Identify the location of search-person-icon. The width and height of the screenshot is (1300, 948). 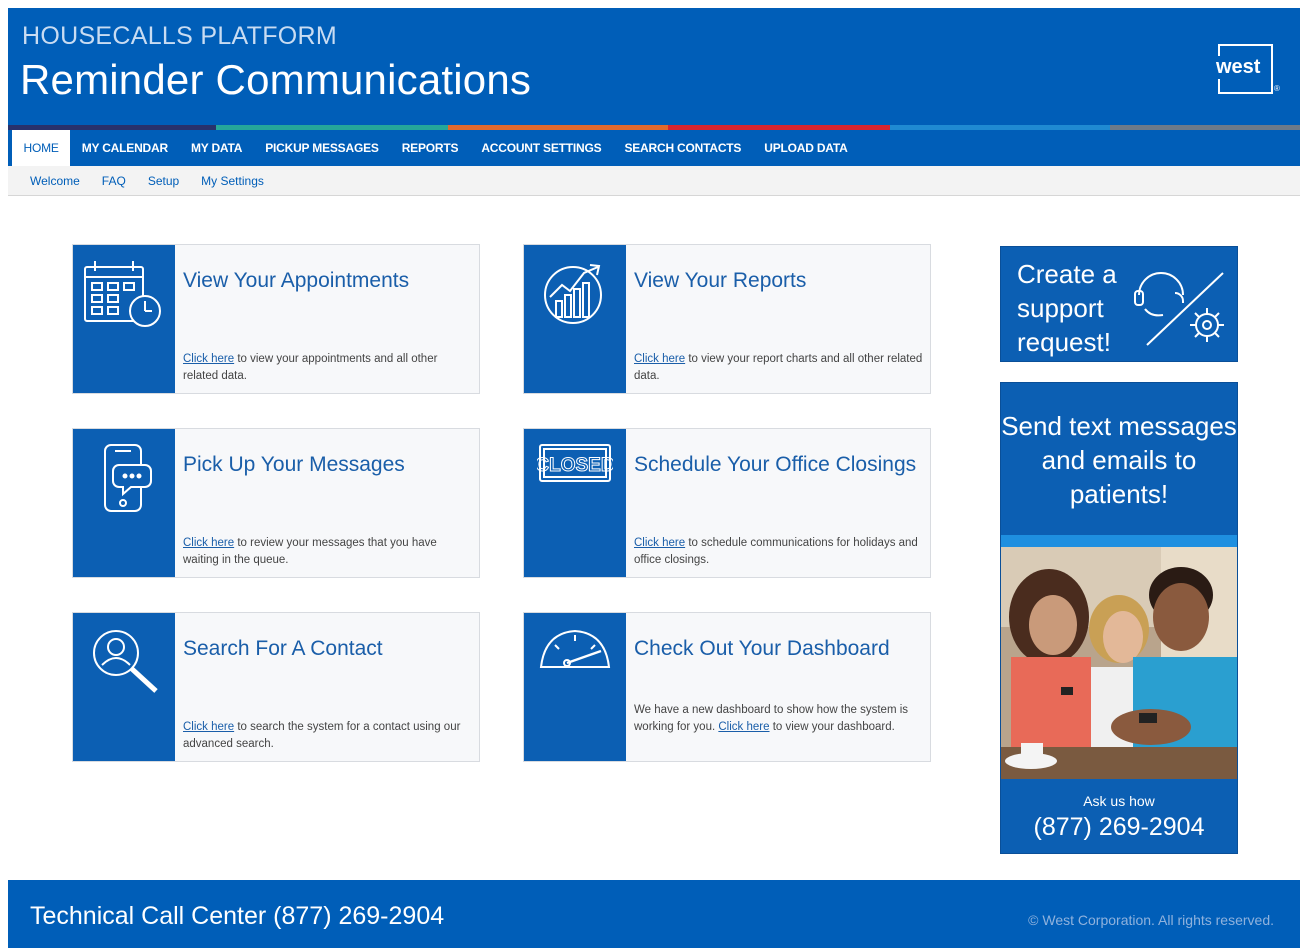
(124, 687).